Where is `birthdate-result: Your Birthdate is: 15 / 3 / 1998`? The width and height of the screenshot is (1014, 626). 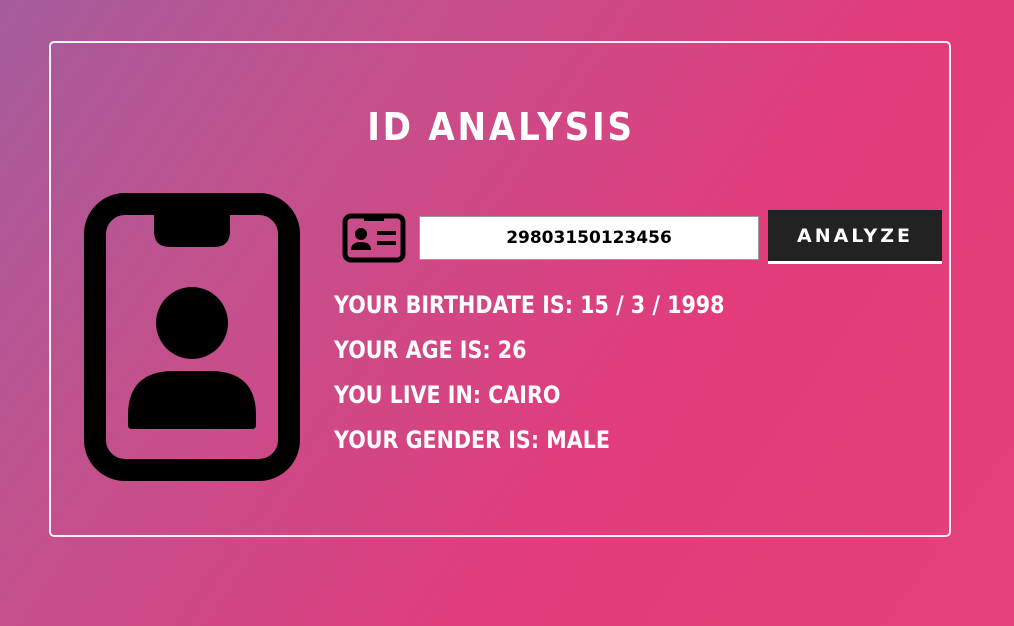
birthdate-result: Your Birthdate is: 15 / 3 / 1998 is located at coordinates (529, 305).